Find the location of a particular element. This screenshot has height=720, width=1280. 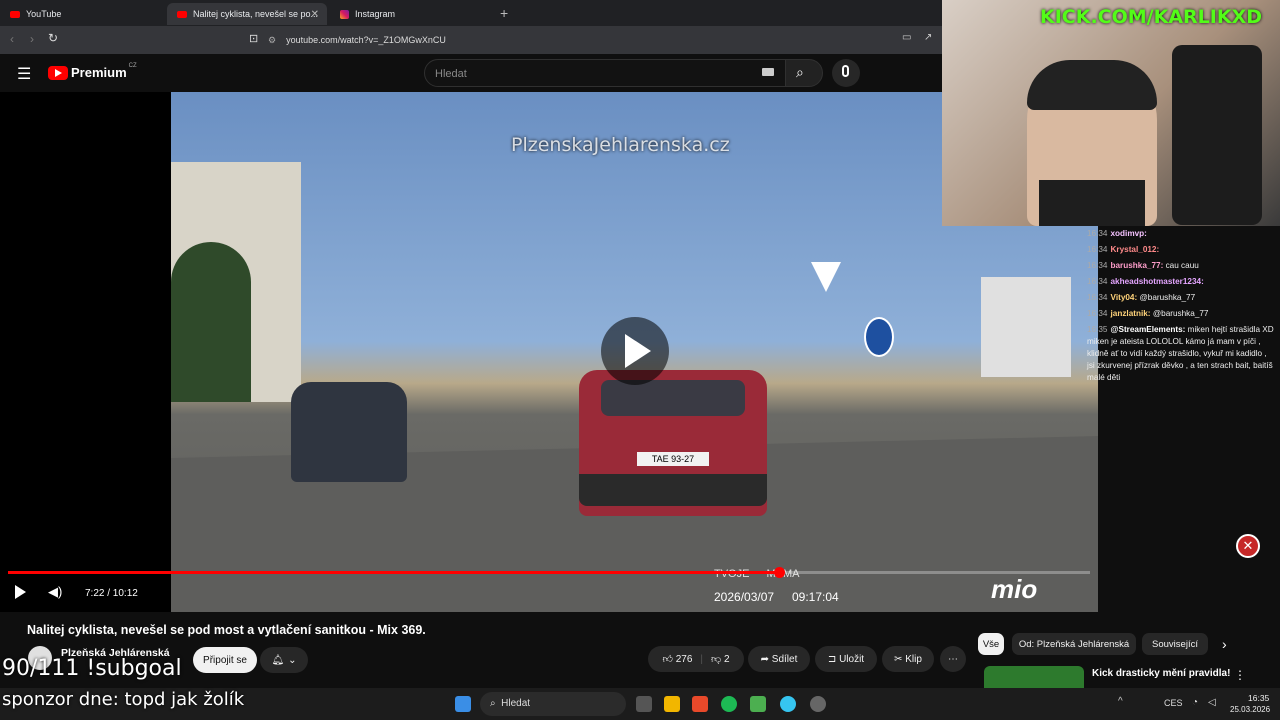

clock-date: 25.03.2026 is located at coordinates (1250, 709).